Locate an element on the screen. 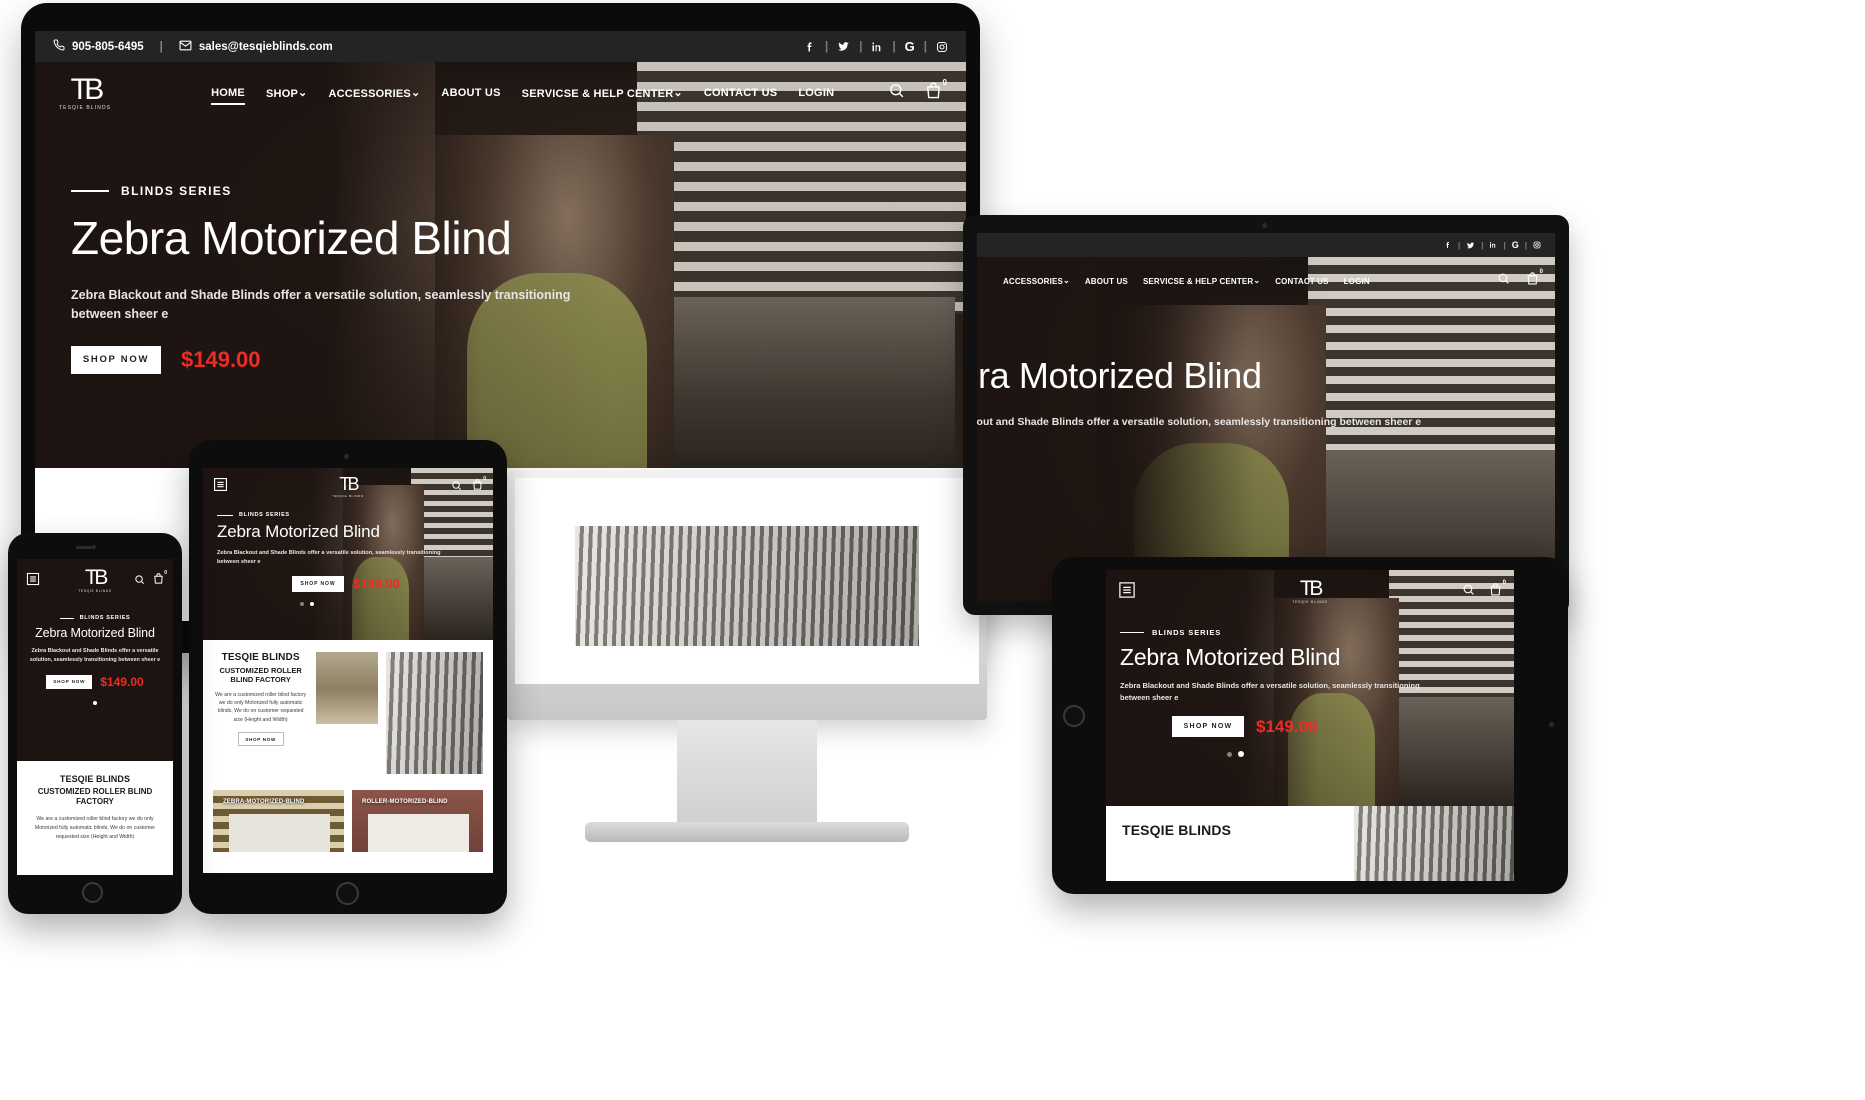 The image size is (1865, 1100). nav-item-shop: SHOP⌄ is located at coordinates (287, 93).